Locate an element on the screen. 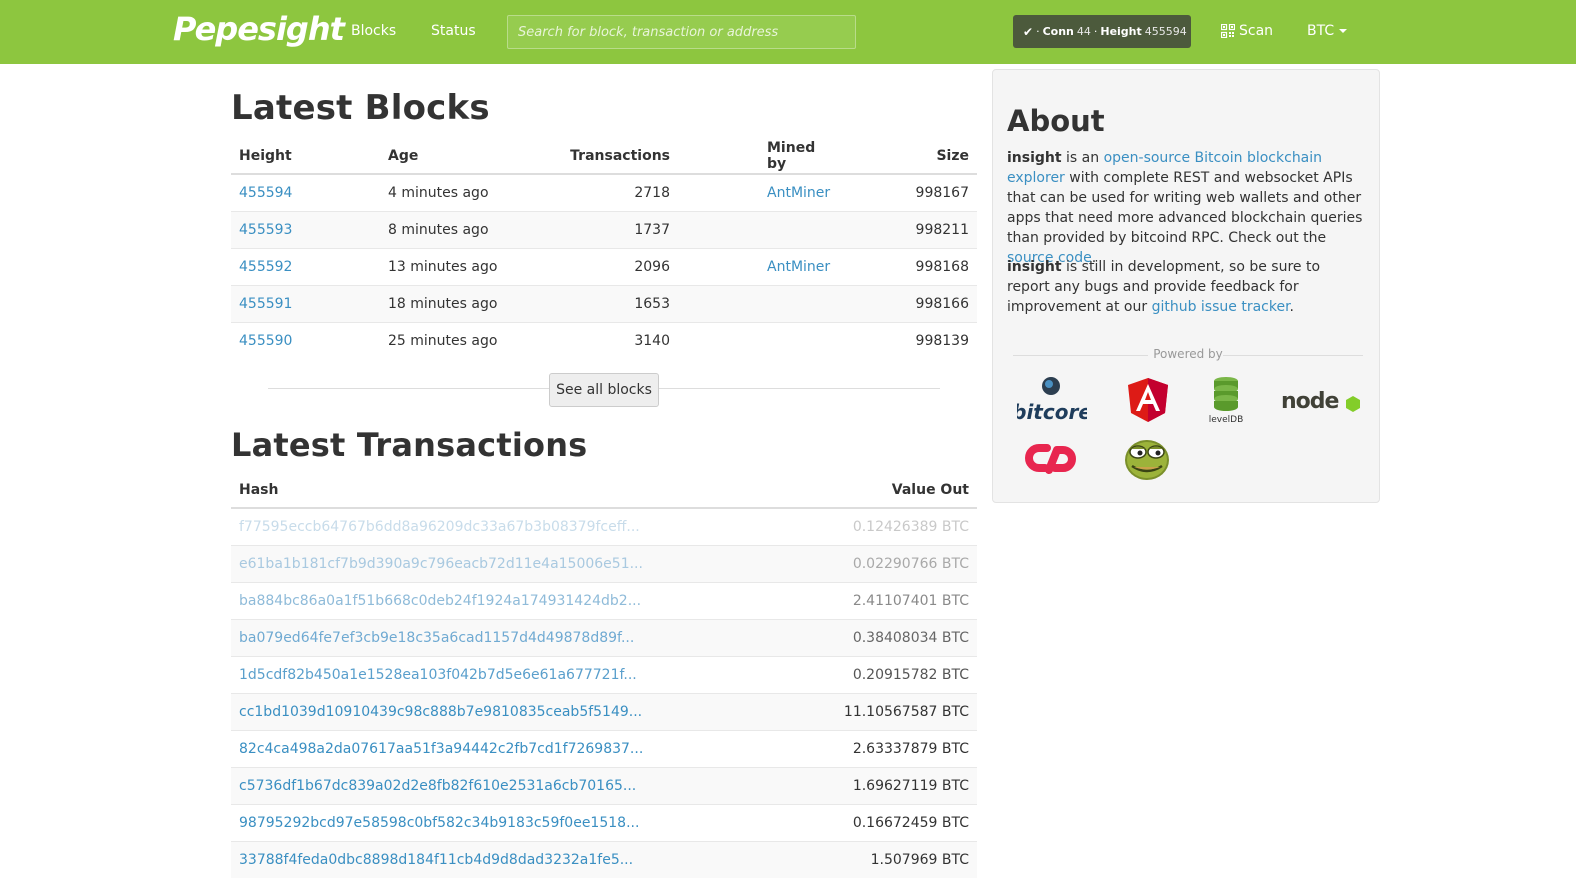  leveldb-text: levelDB is located at coordinates (1226, 420).